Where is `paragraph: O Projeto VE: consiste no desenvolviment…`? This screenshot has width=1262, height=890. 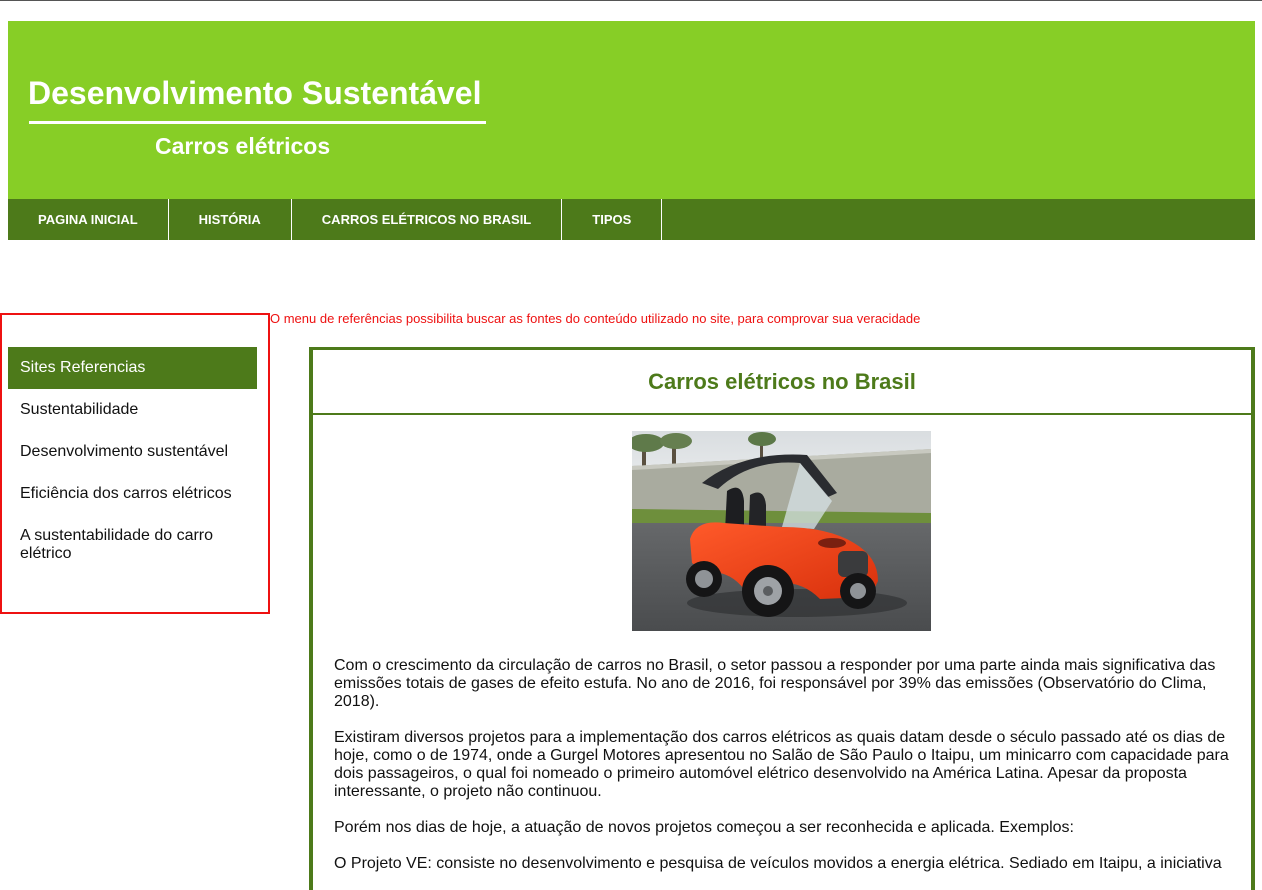 paragraph: O Projeto VE: consiste no desenvolviment… is located at coordinates (778, 863).